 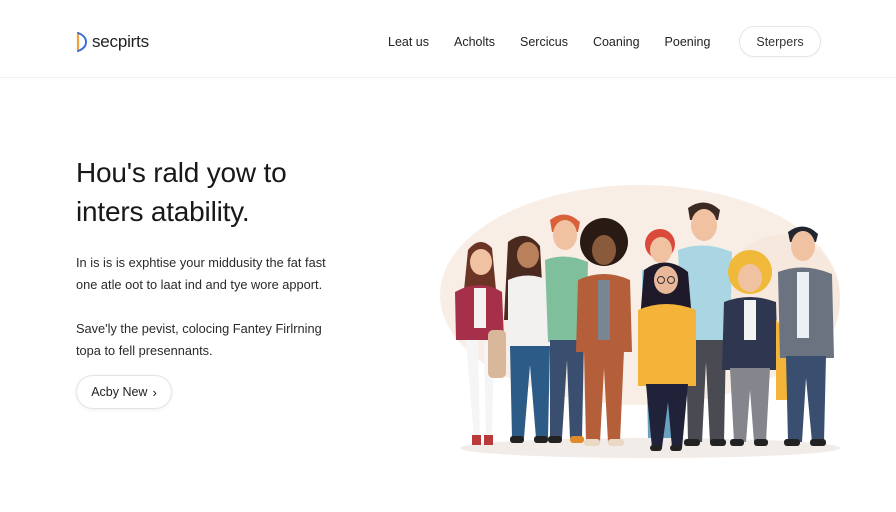 What do you see at coordinates (81, 42) in the screenshot?
I see `logo-icon` at bounding box center [81, 42].